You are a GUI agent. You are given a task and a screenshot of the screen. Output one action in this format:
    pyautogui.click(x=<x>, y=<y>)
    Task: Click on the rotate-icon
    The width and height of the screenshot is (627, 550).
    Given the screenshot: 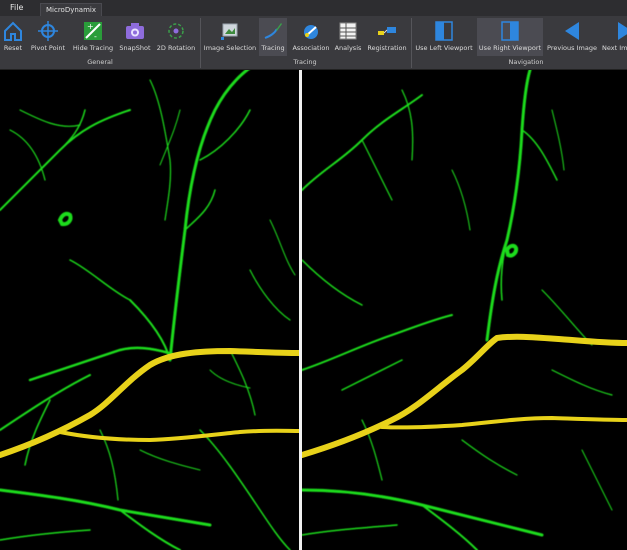 What is the action you would take?
    pyautogui.click(x=176, y=31)
    